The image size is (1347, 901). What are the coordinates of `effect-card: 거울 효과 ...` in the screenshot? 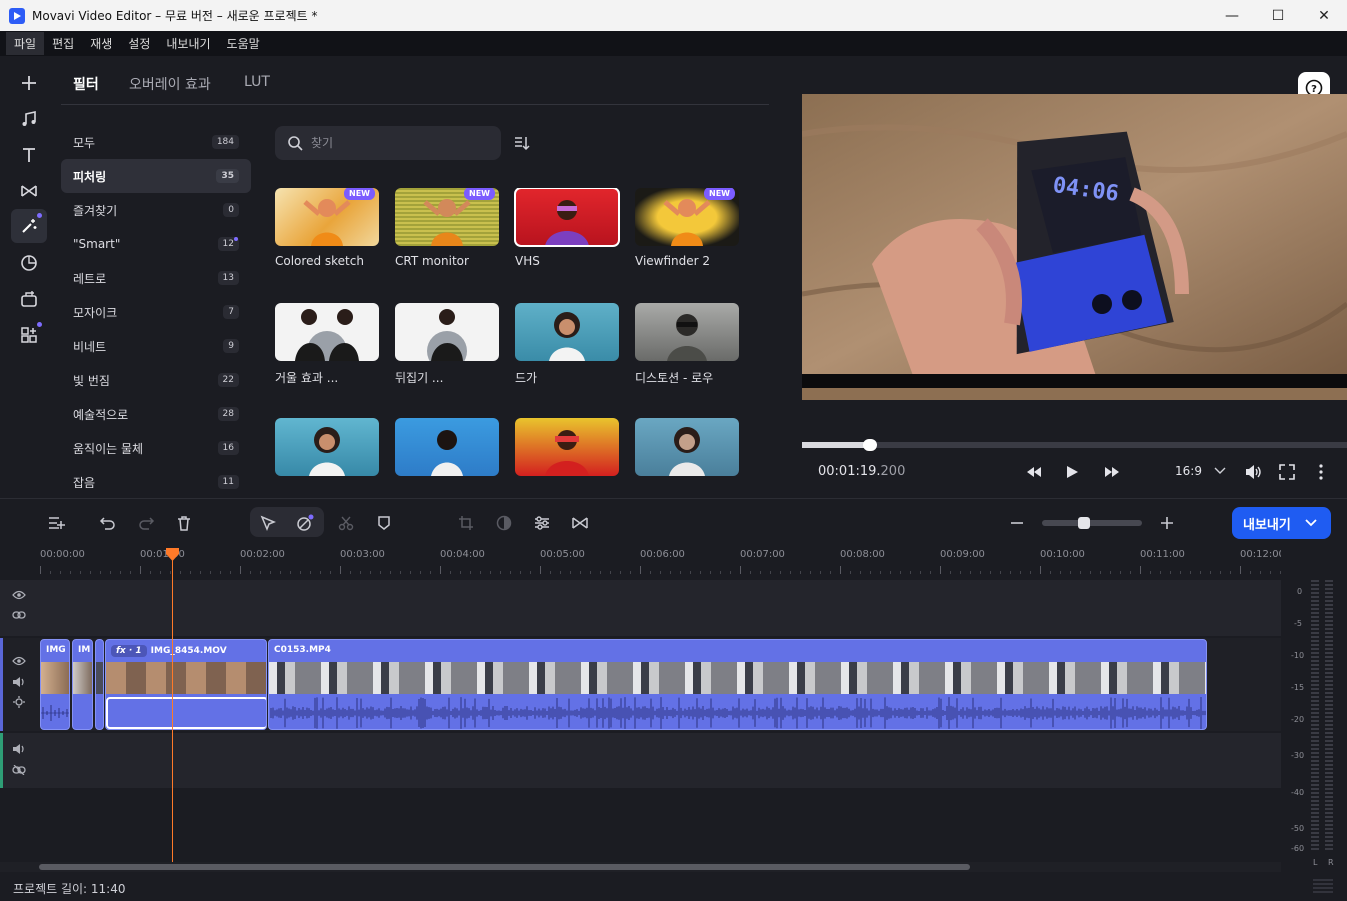 It's located at (327, 344).